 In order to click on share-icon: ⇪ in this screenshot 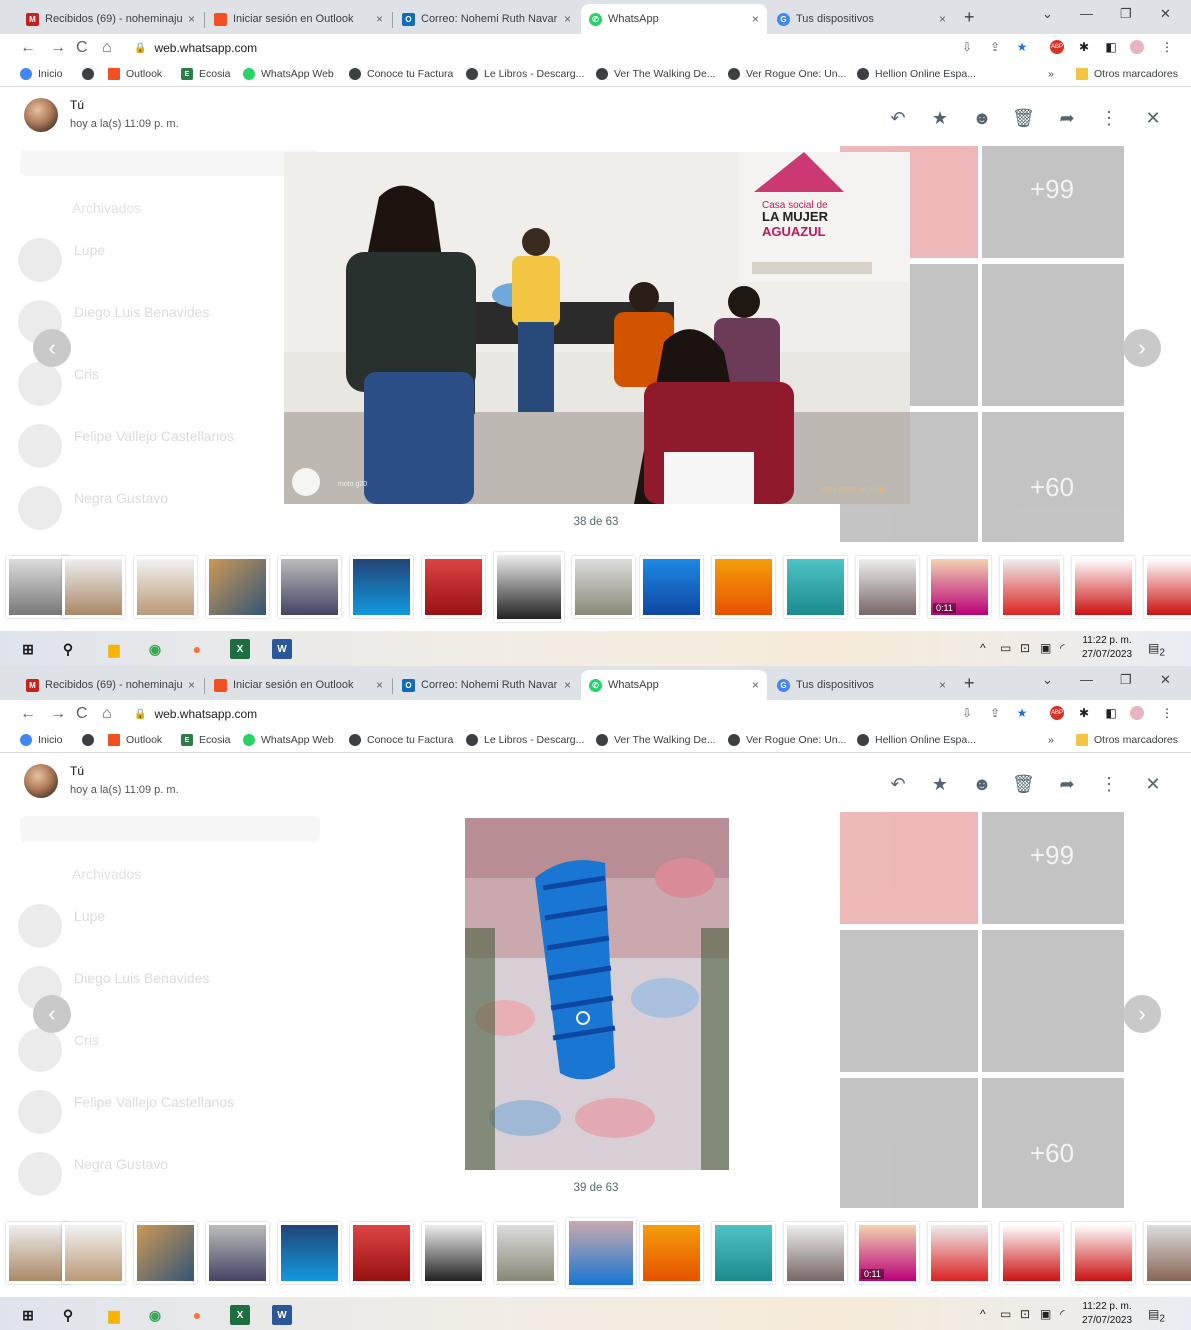, I will do `click(995, 47)`.